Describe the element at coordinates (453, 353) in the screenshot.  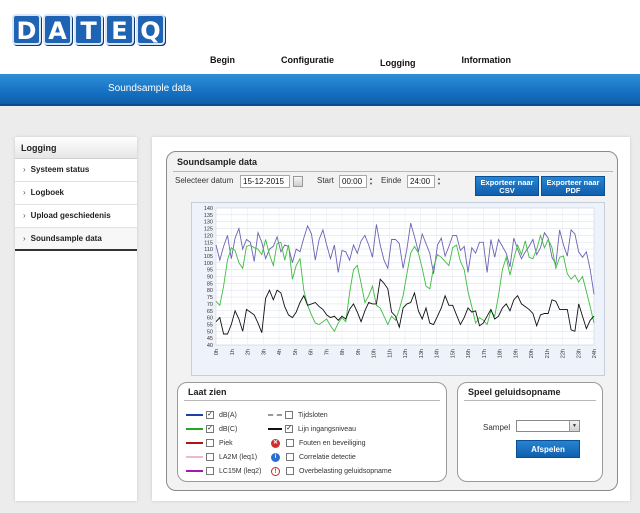
I see `x-tick-label: 15h` at that location.